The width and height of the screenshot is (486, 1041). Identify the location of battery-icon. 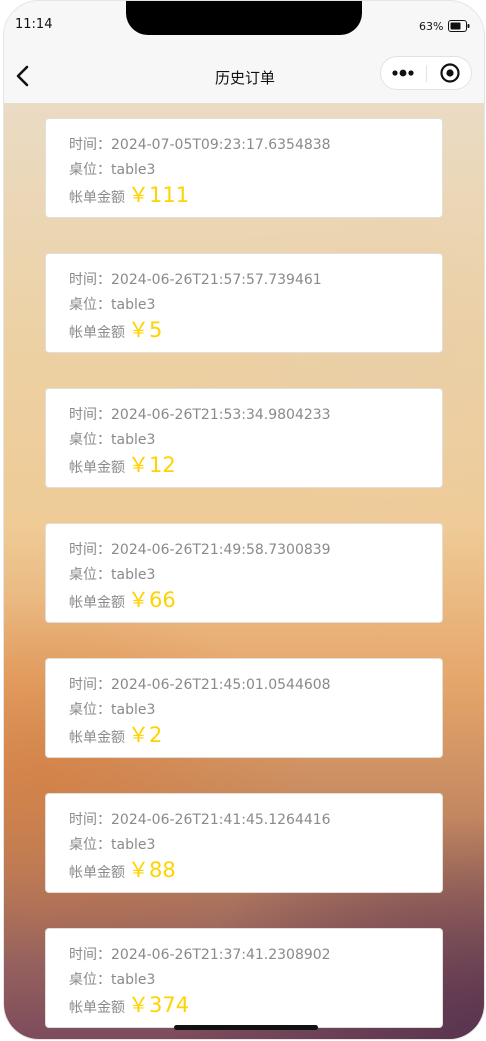
(459, 26).